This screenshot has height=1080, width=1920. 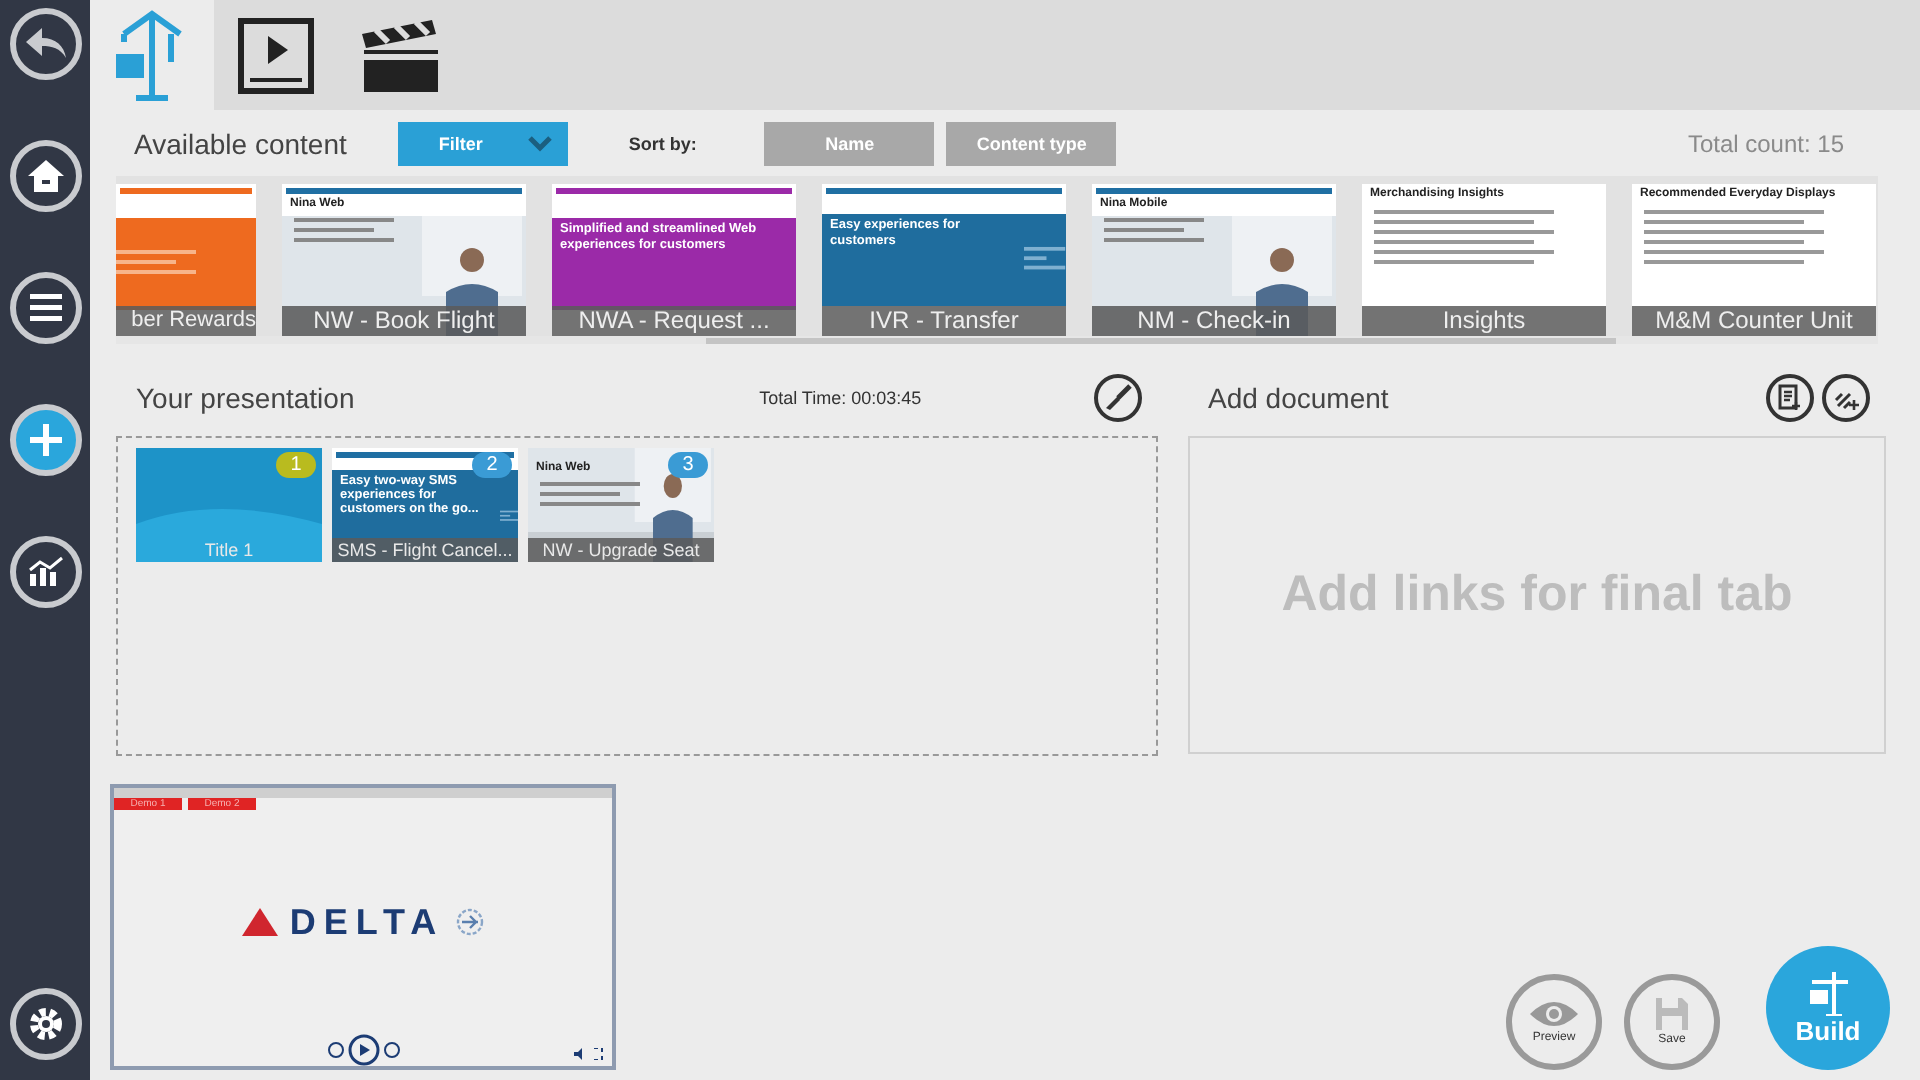 What do you see at coordinates (997, 340) in the screenshot?
I see `scrollbar` at bounding box center [997, 340].